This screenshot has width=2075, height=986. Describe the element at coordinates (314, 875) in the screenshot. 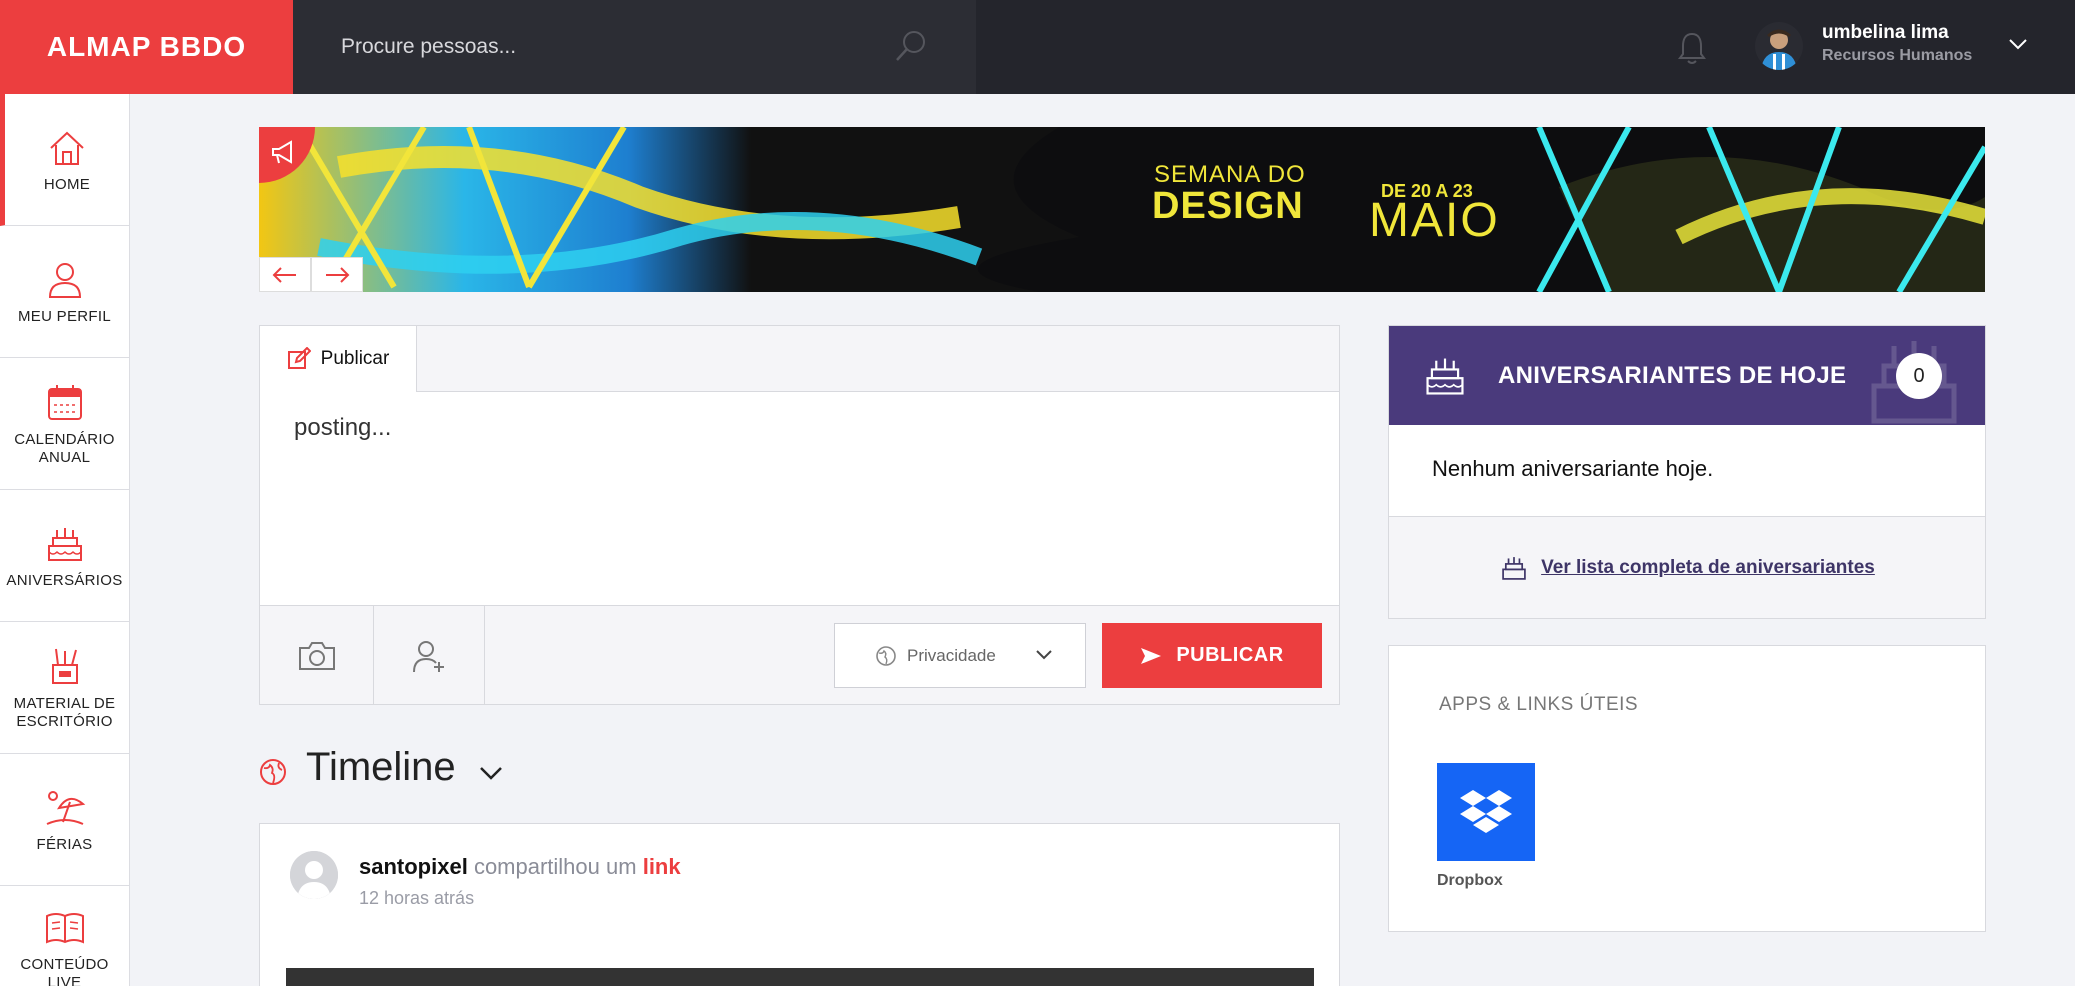

I see `avatar` at that location.